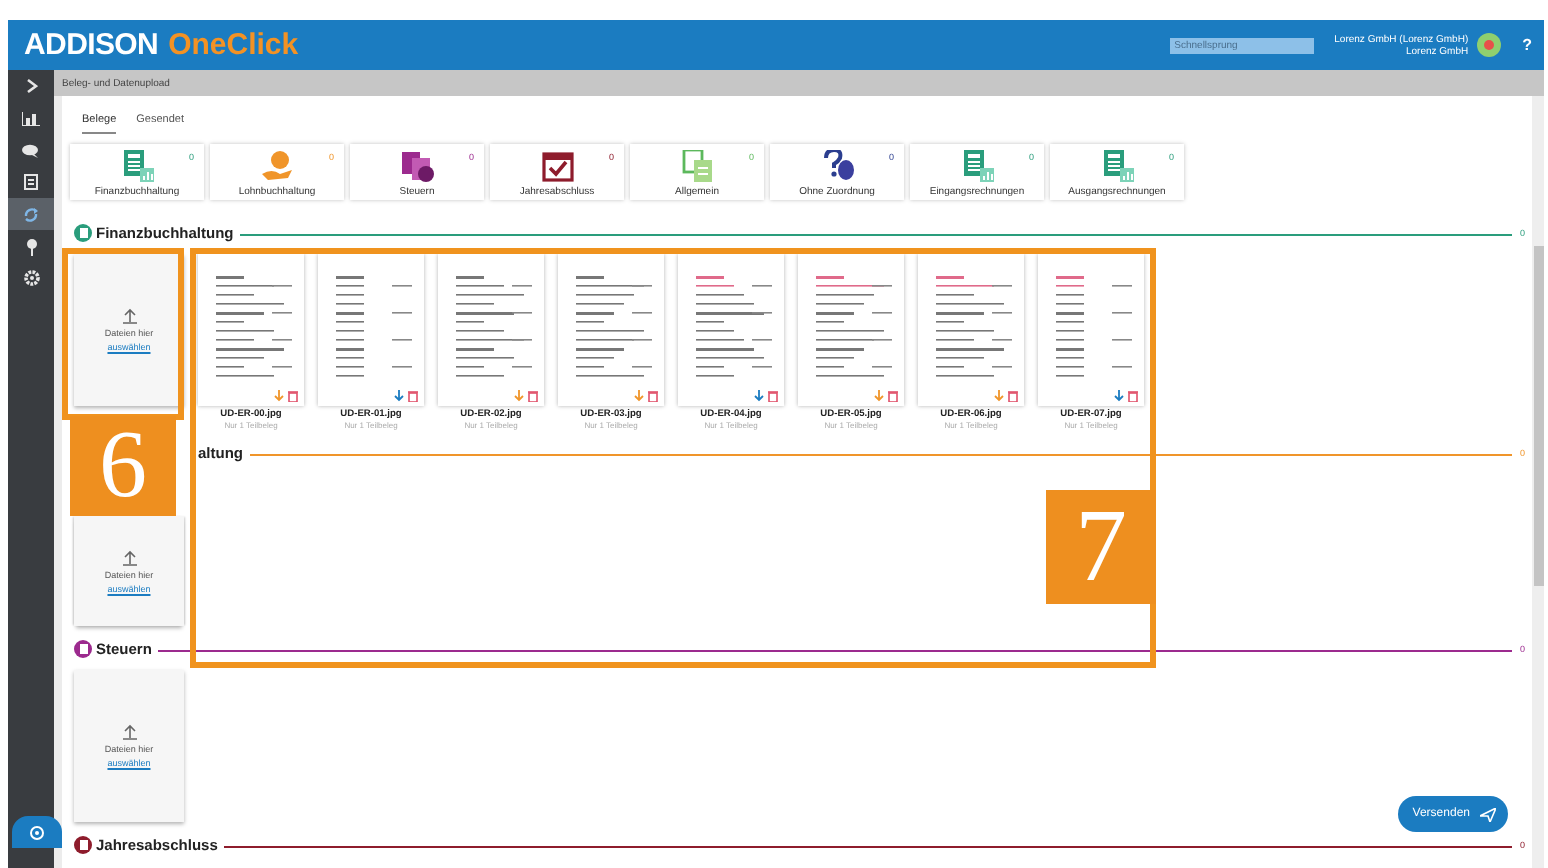 The height and width of the screenshot is (868, 1548). What do you see at coordinates (697, 166) in the screenshot?
I see `documents-icon` at bounding box center [697, 166].